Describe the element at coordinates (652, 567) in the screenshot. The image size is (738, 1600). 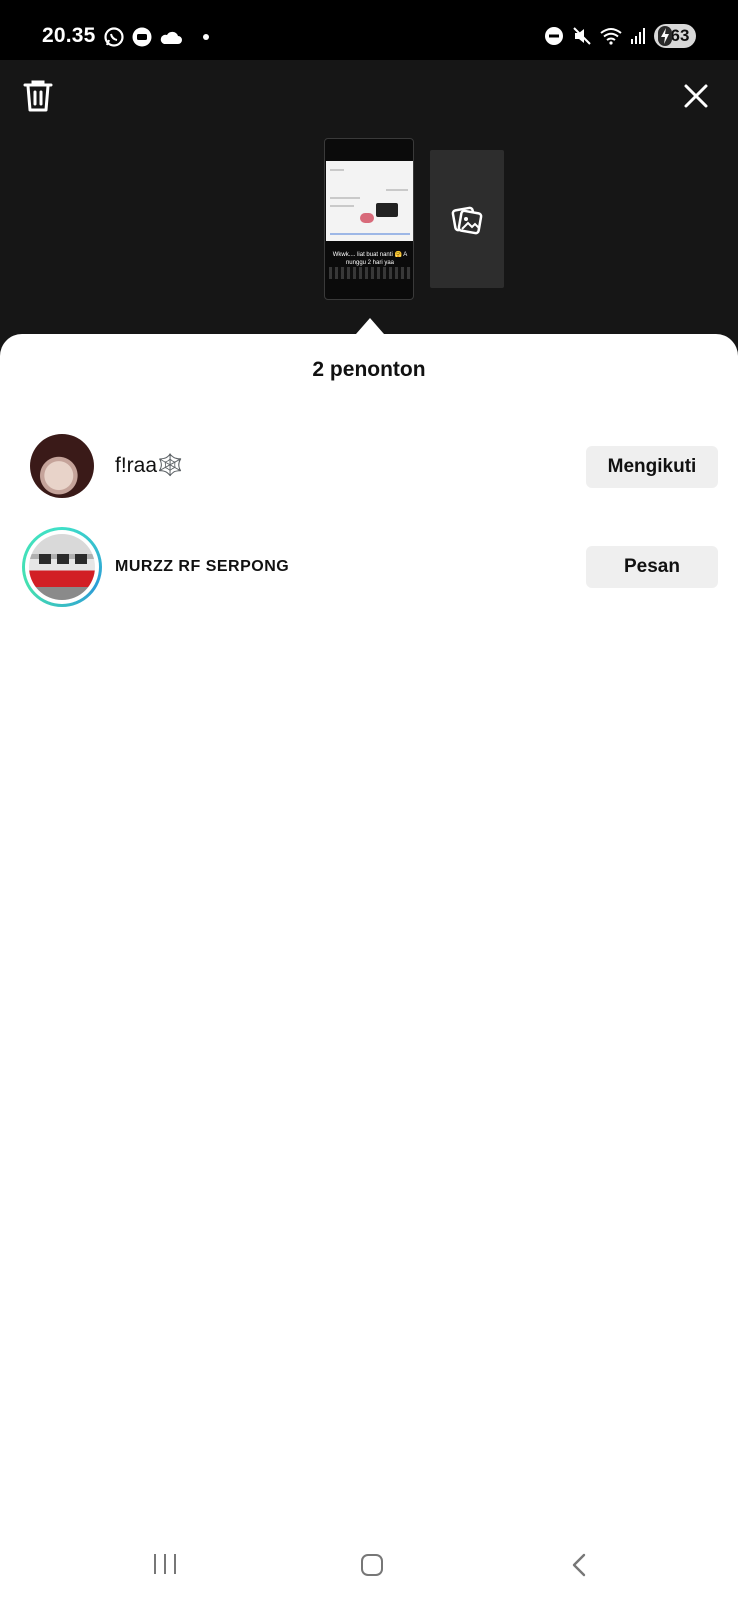
I see `message-button: Pesan` at that location.